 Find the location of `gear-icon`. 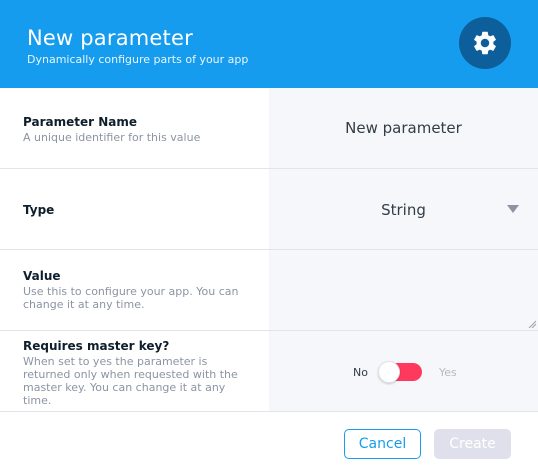

gear-icon is located at coordinates (485, 43).